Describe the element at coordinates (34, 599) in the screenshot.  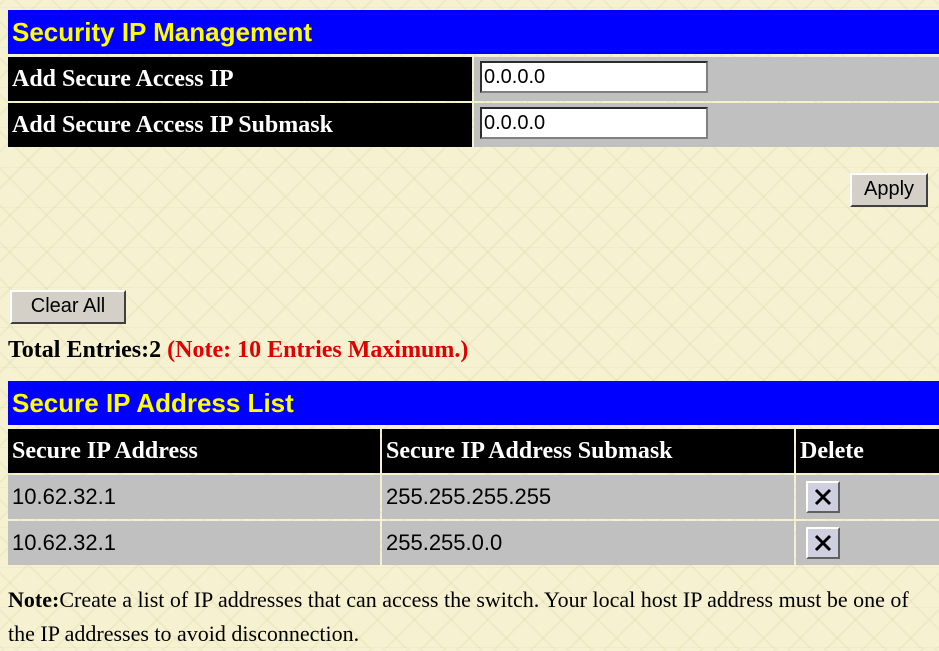
I see `footnote-label: Note:` at that location.